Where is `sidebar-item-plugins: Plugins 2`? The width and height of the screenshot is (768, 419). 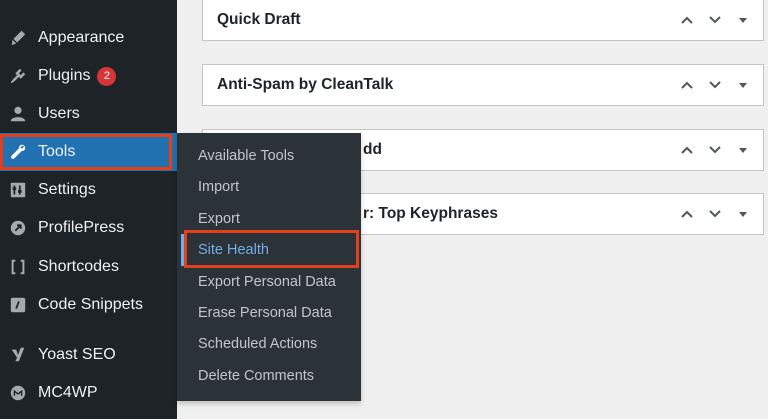 sidebar-item-plugins: Plugins 2 is located at coordinates (88, 76).